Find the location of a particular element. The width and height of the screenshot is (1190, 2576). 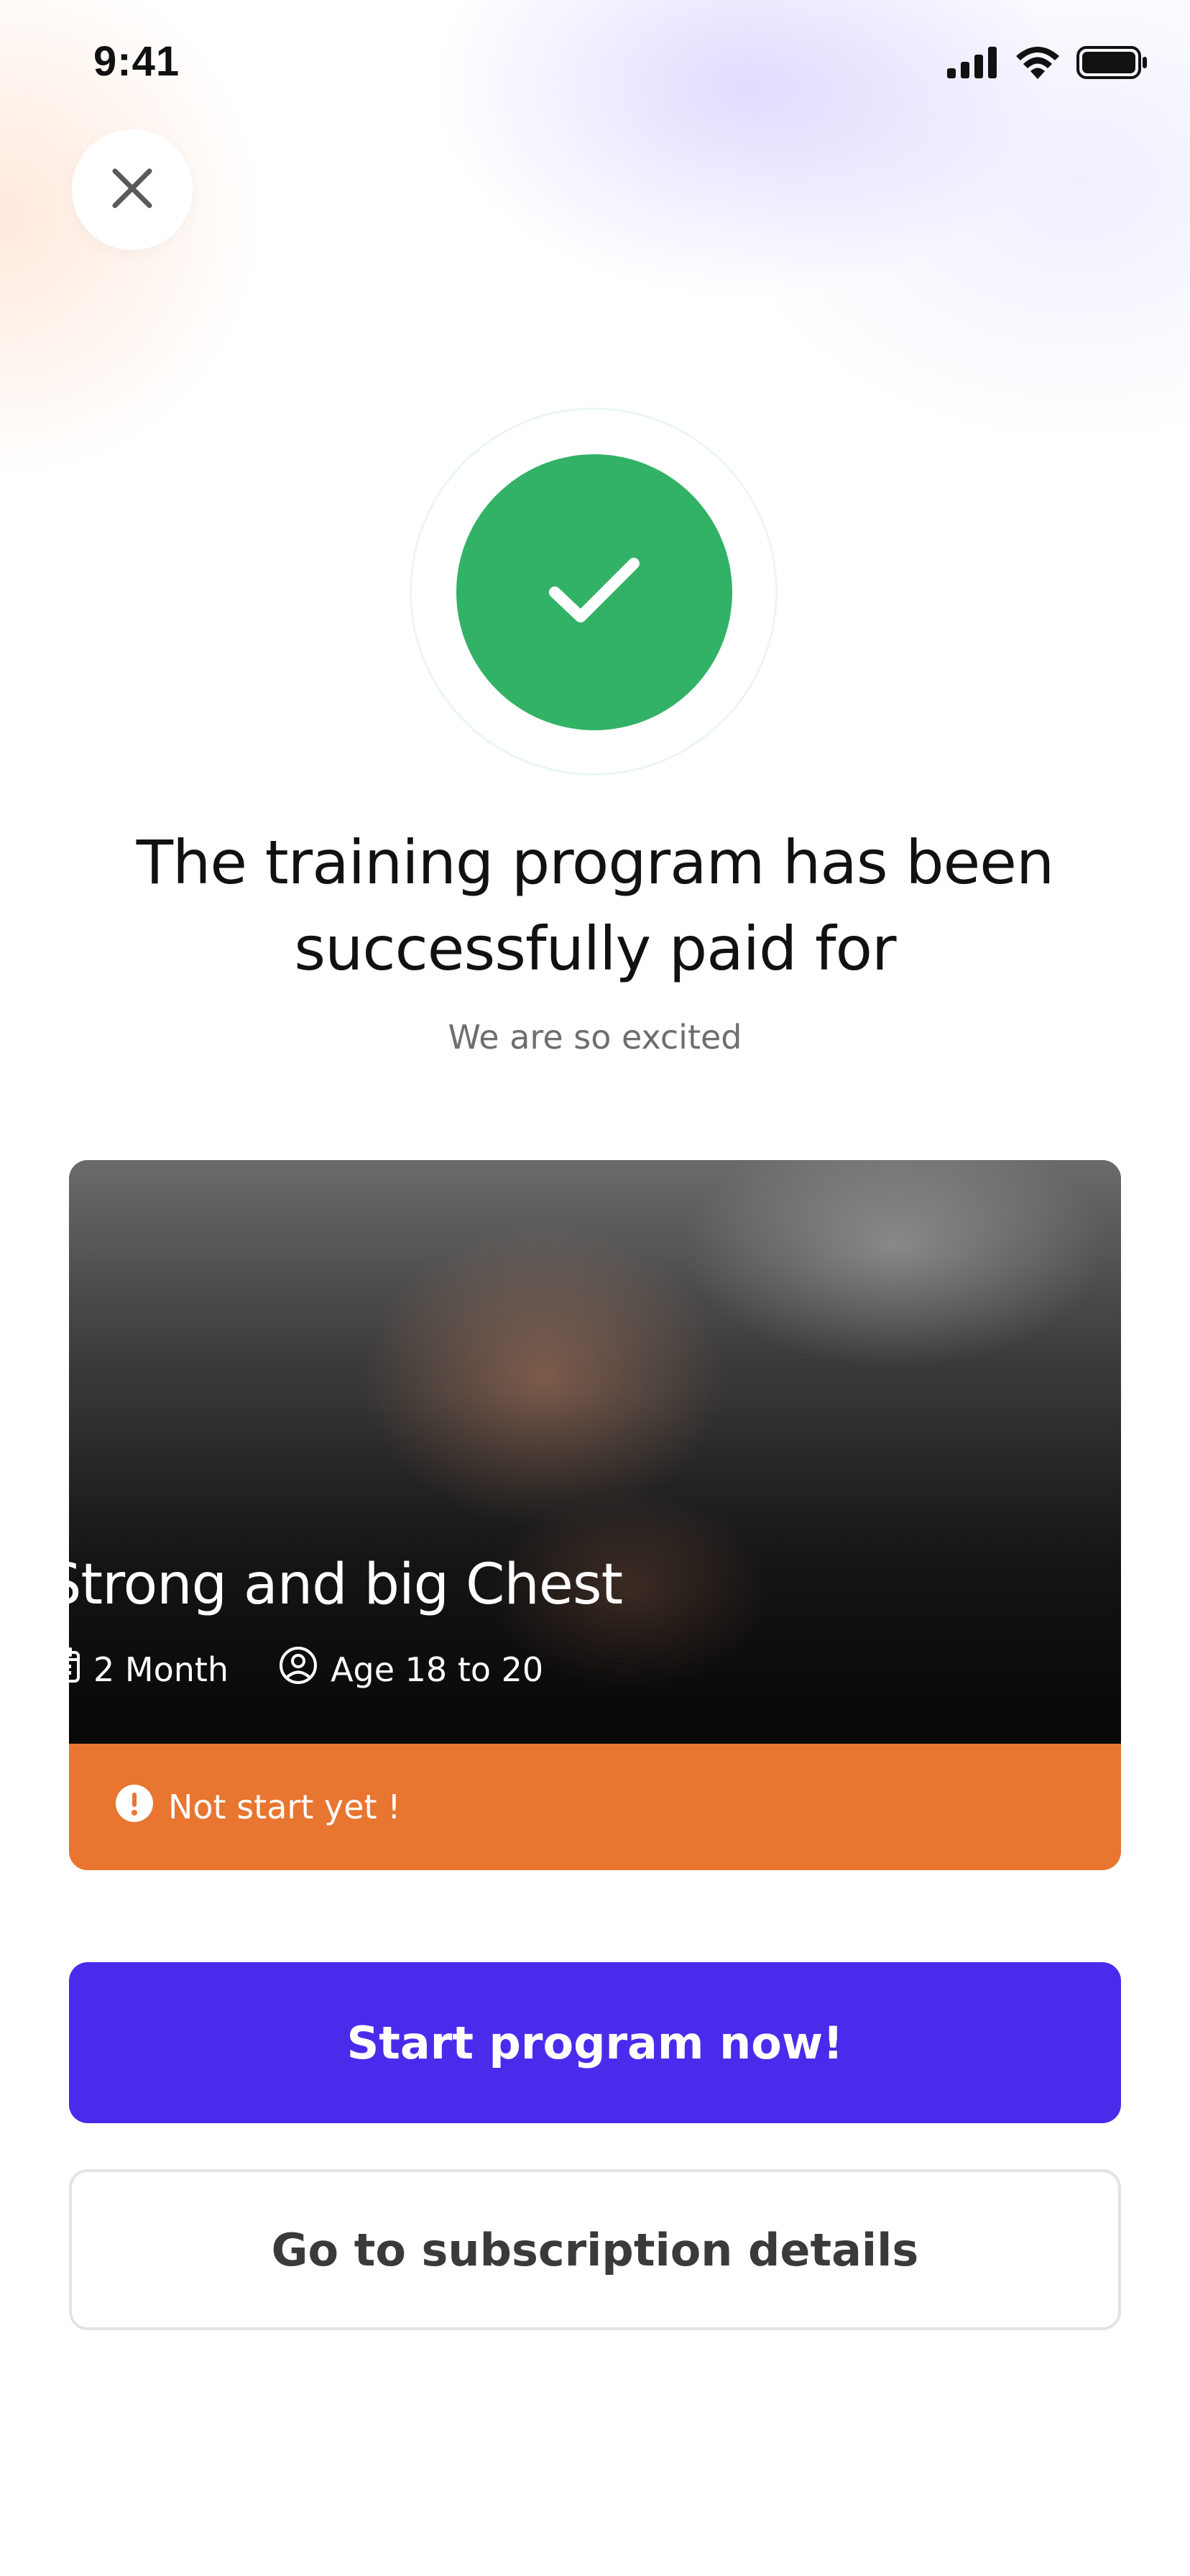

checkmark-icon is located at coordinates (594, 592).